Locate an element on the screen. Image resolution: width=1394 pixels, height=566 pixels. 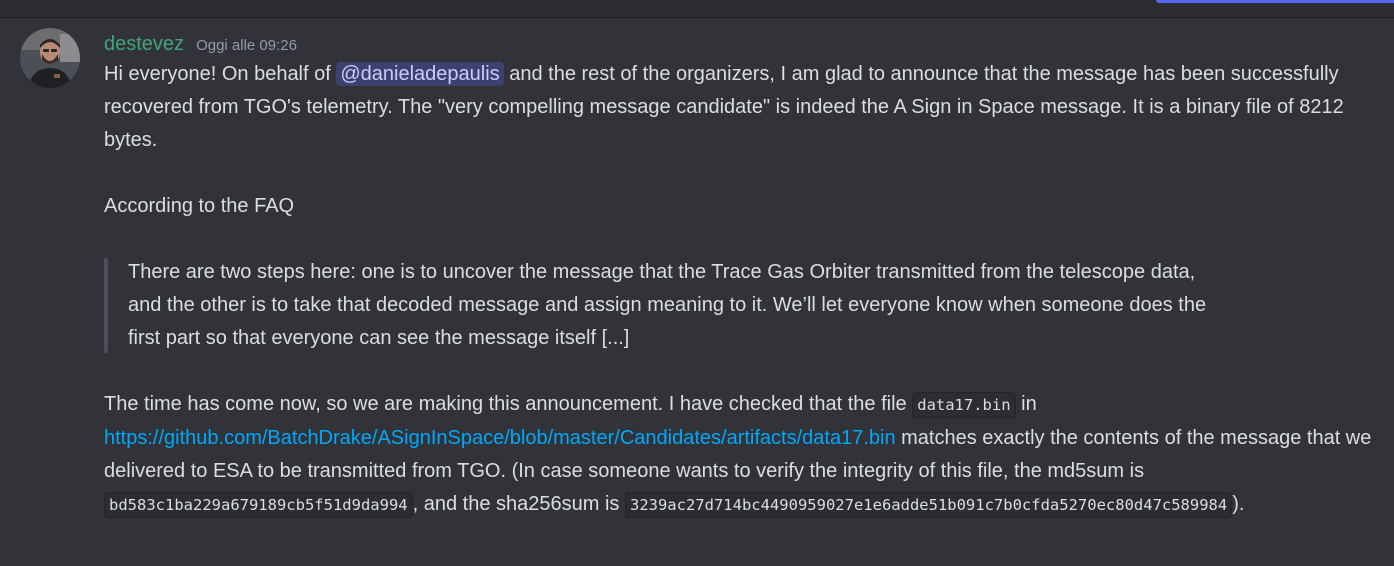
inline-code-md5: bd583c1ba229a679189cb5f51d9da994 is located at coordinates (258, 505).